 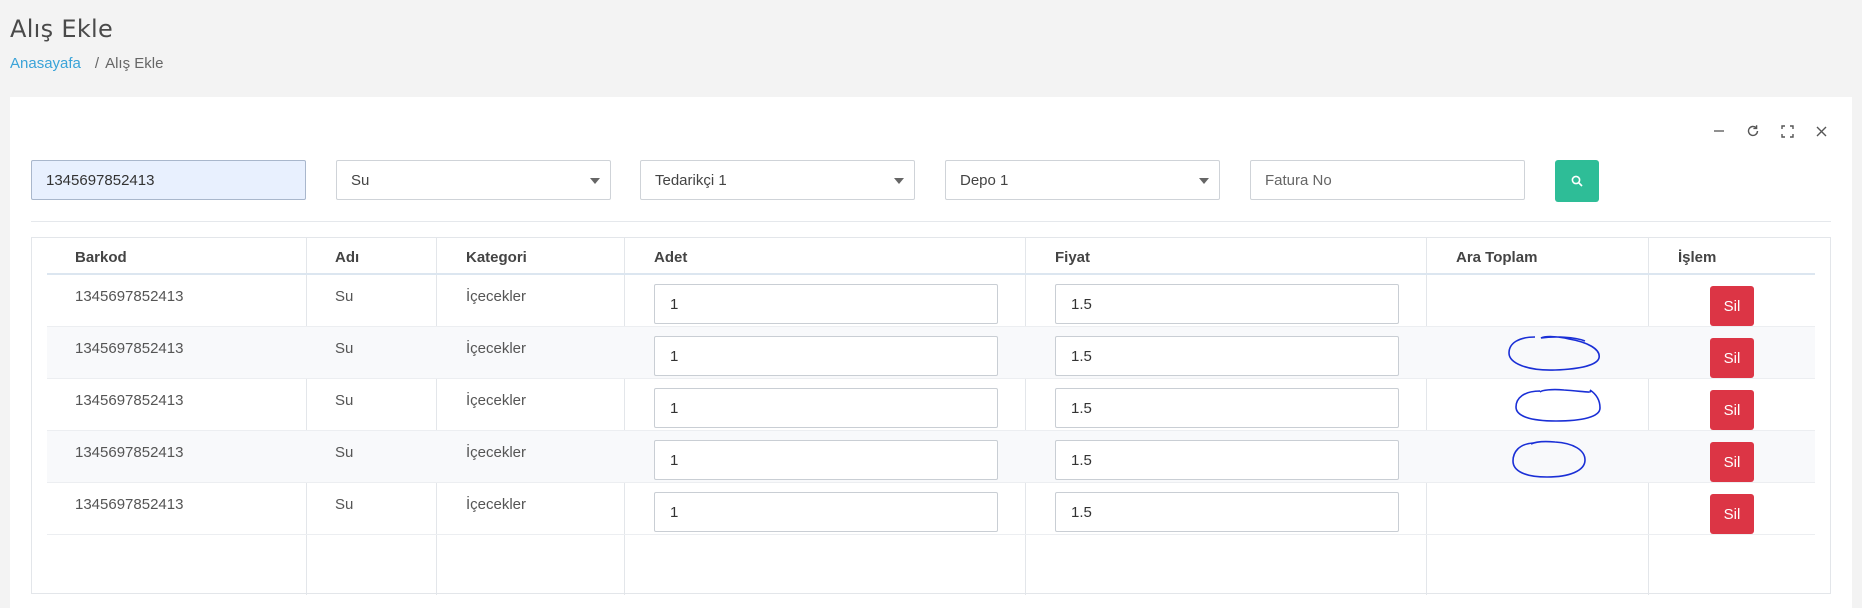 What do you see at coordinates (496, 257) in the screenshot?
I see `column-header-kategori: Kategori` at bounding box center [496, 257].